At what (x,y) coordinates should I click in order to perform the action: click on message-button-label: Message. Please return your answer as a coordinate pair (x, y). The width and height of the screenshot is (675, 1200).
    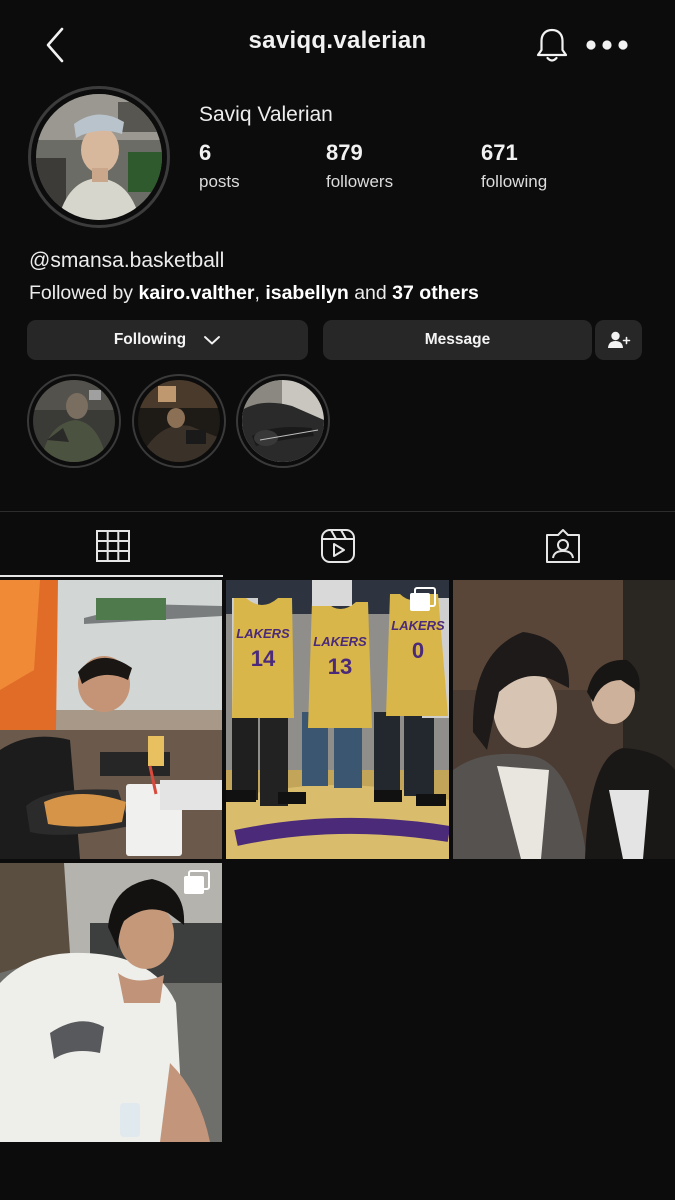
    Looking at the image, I should click on (457, 339).